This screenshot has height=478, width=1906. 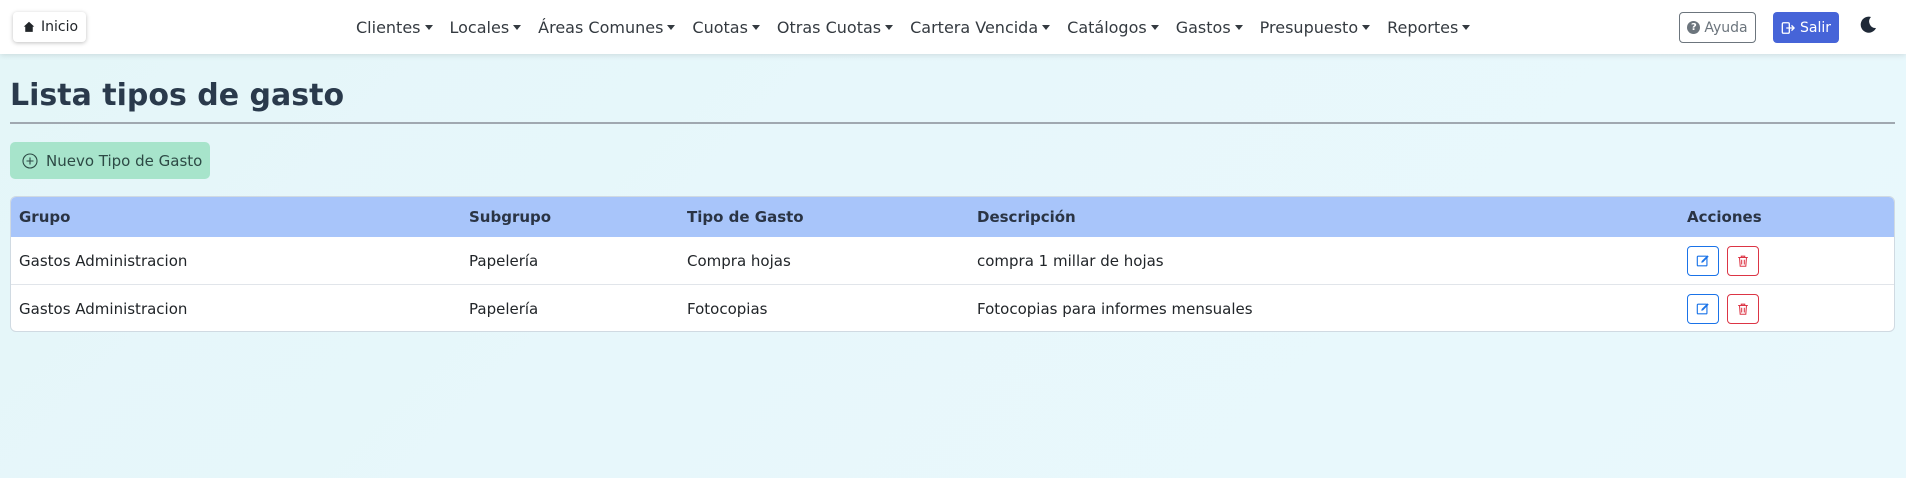 What do you see at coordinates (720, 27) in the screenshot?
I see `menu-label: Cuotas` at bounding box center [720, 27].